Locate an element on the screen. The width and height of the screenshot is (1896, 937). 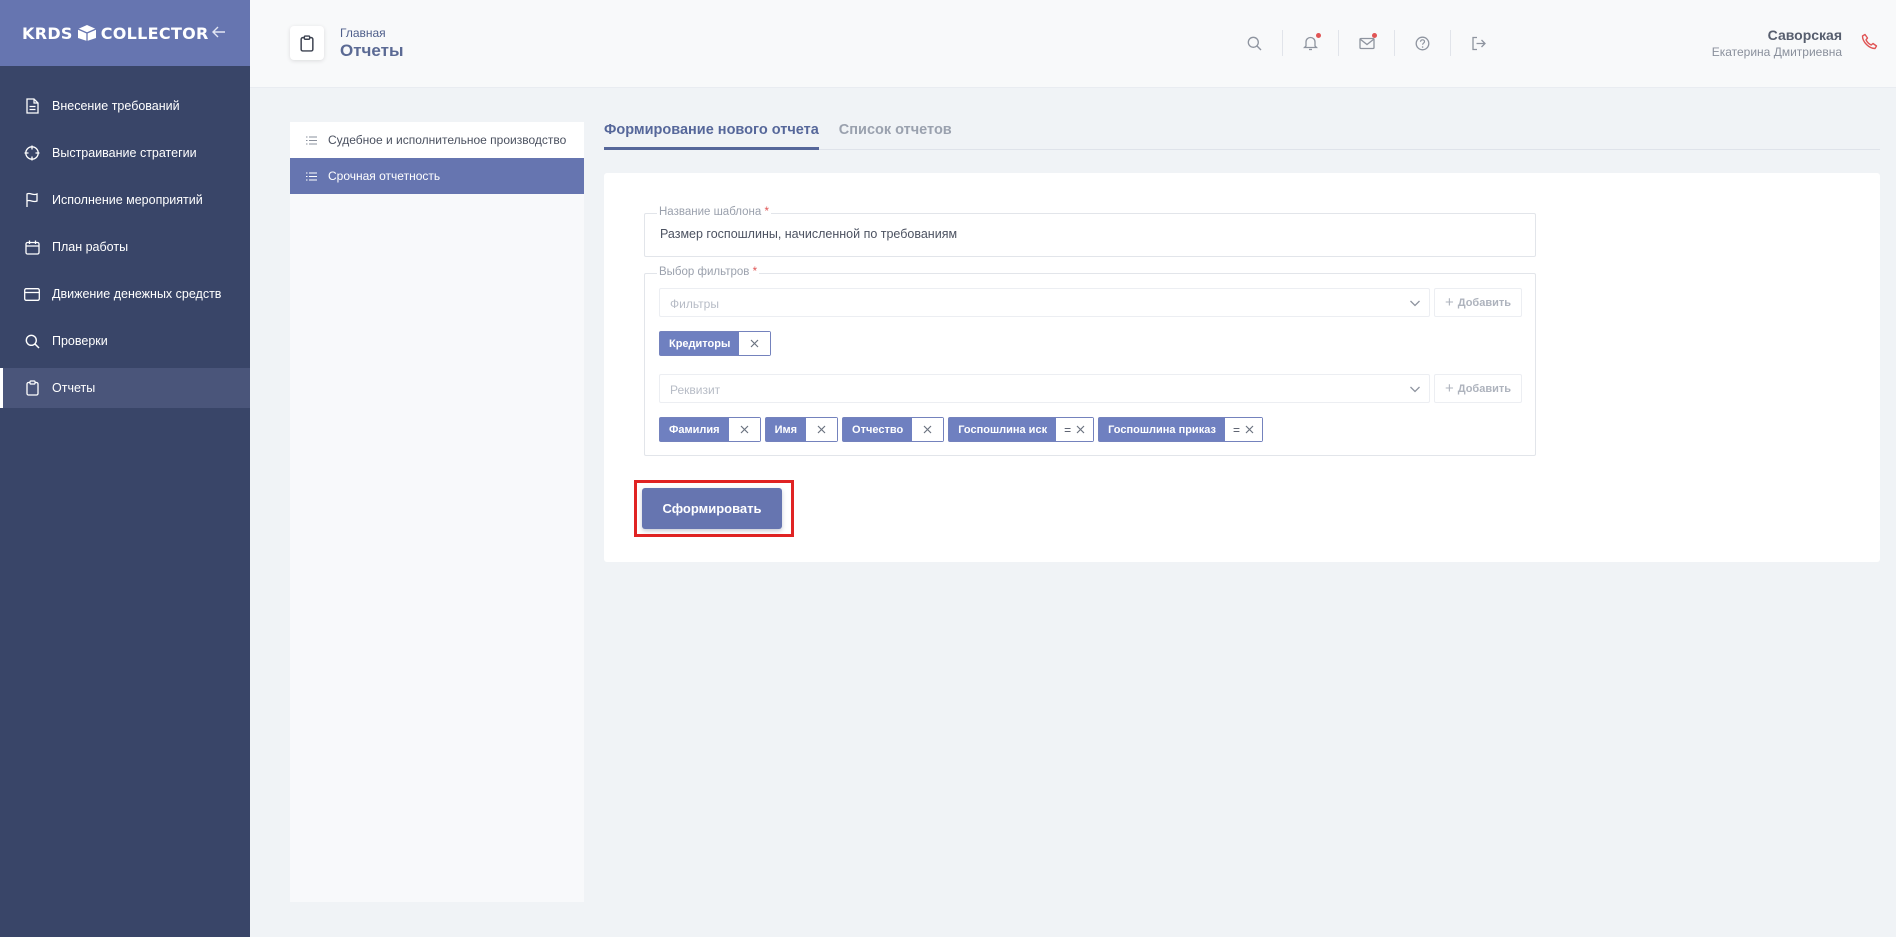
sidebar-item-label: Внесение требований is located at coordinates (116, 106).